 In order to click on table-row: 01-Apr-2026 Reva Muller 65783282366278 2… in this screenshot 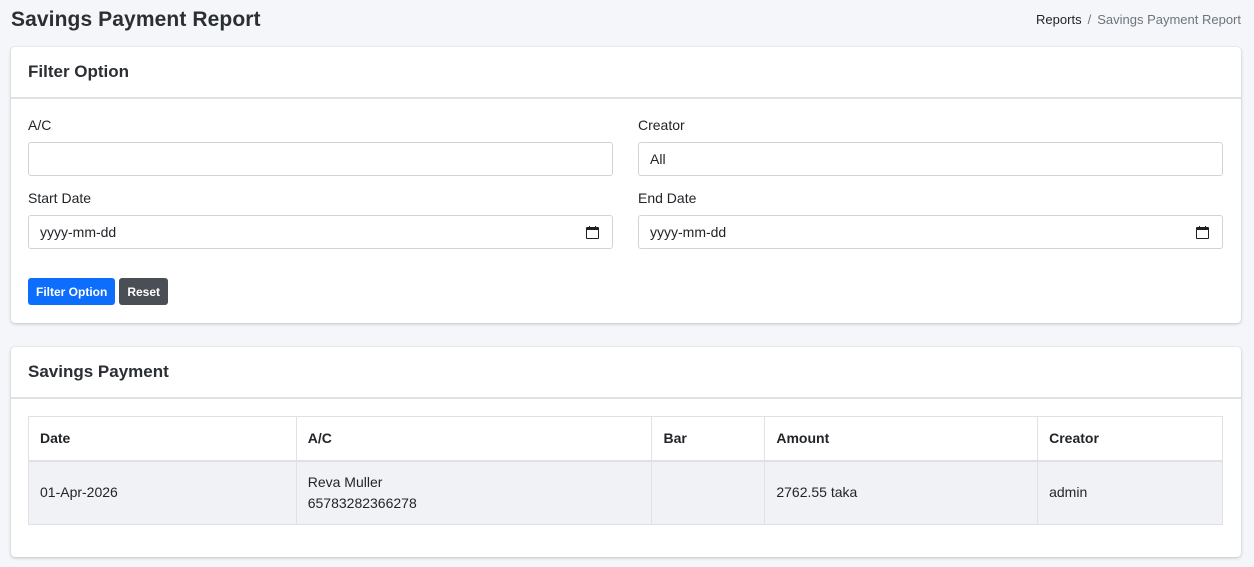, I will do `click(625, 492)`.